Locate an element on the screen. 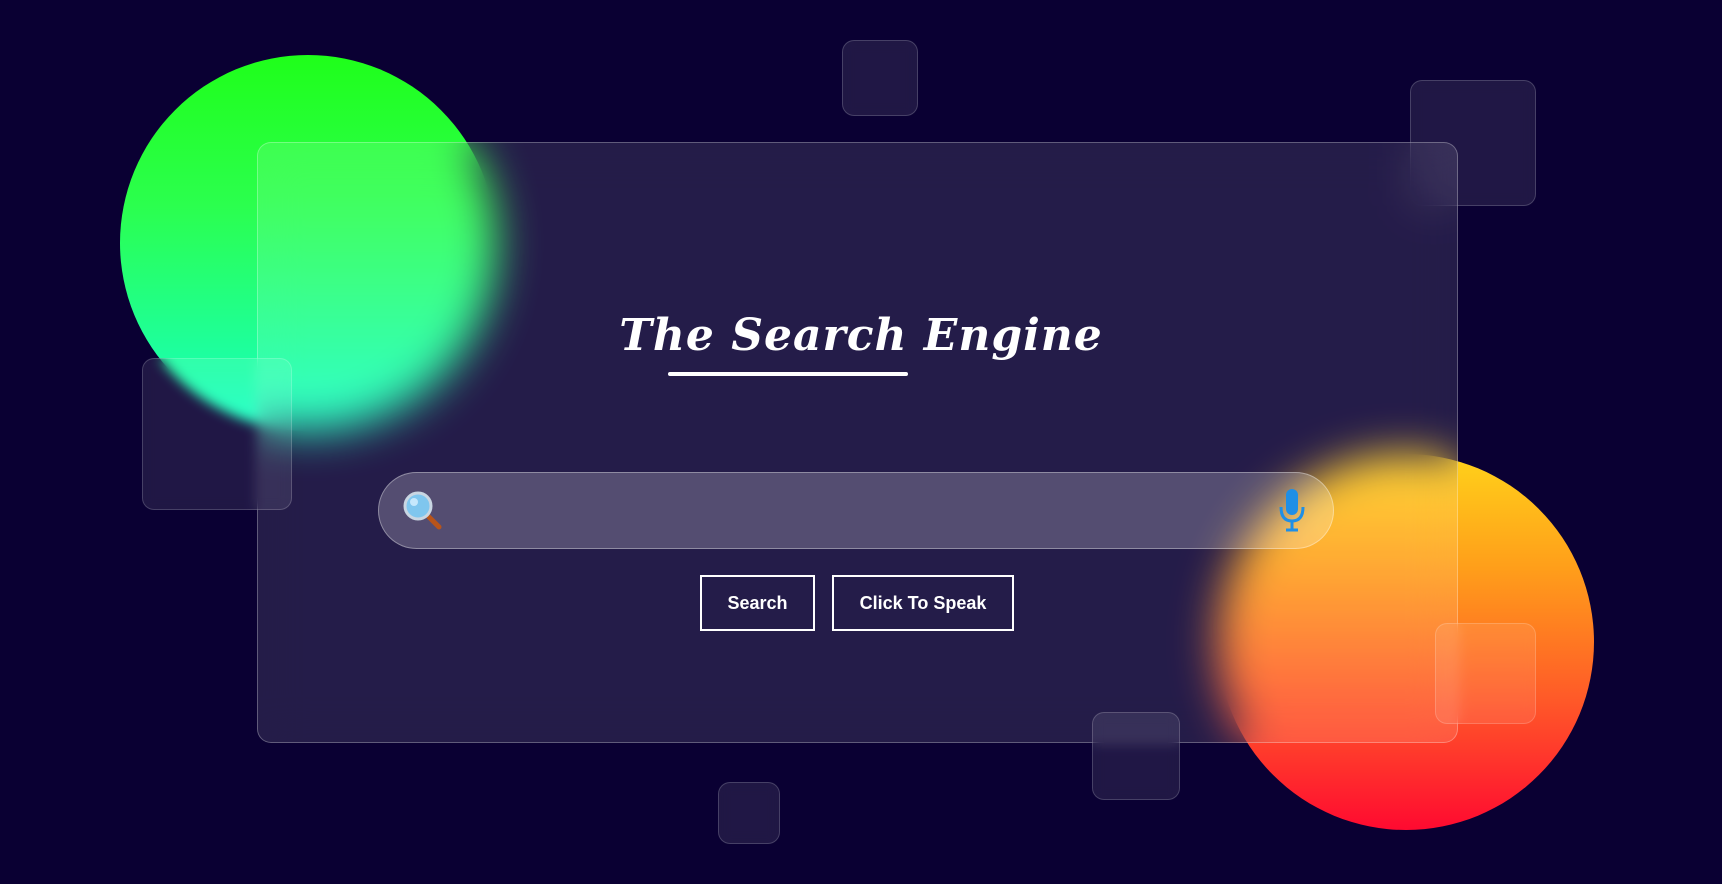 The image size is (1722, 884). search-button: Search is located at coordinates (757, 603).